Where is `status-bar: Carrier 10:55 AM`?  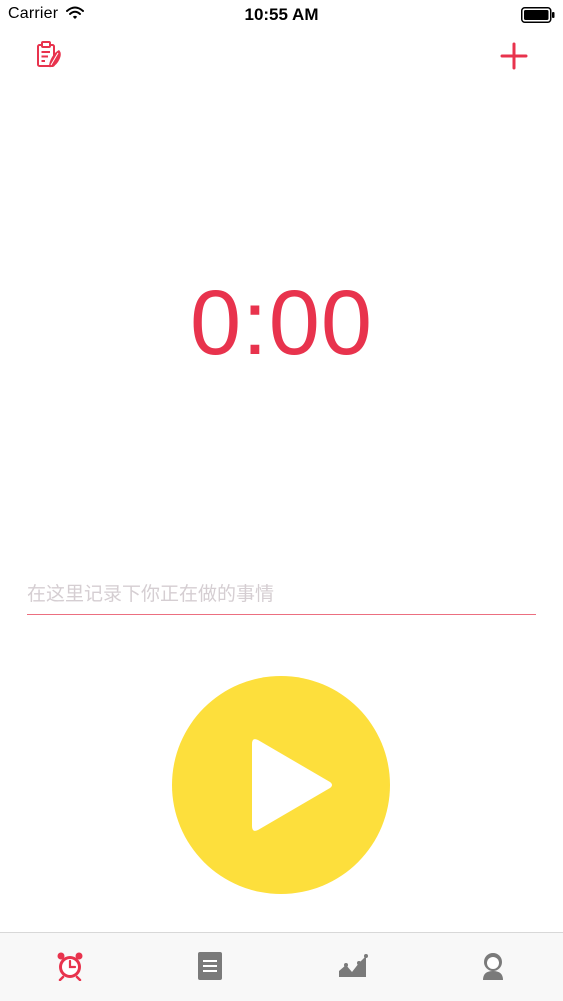
status-bar: Carrier 10:55 AM is located at coordinates (281, 15).